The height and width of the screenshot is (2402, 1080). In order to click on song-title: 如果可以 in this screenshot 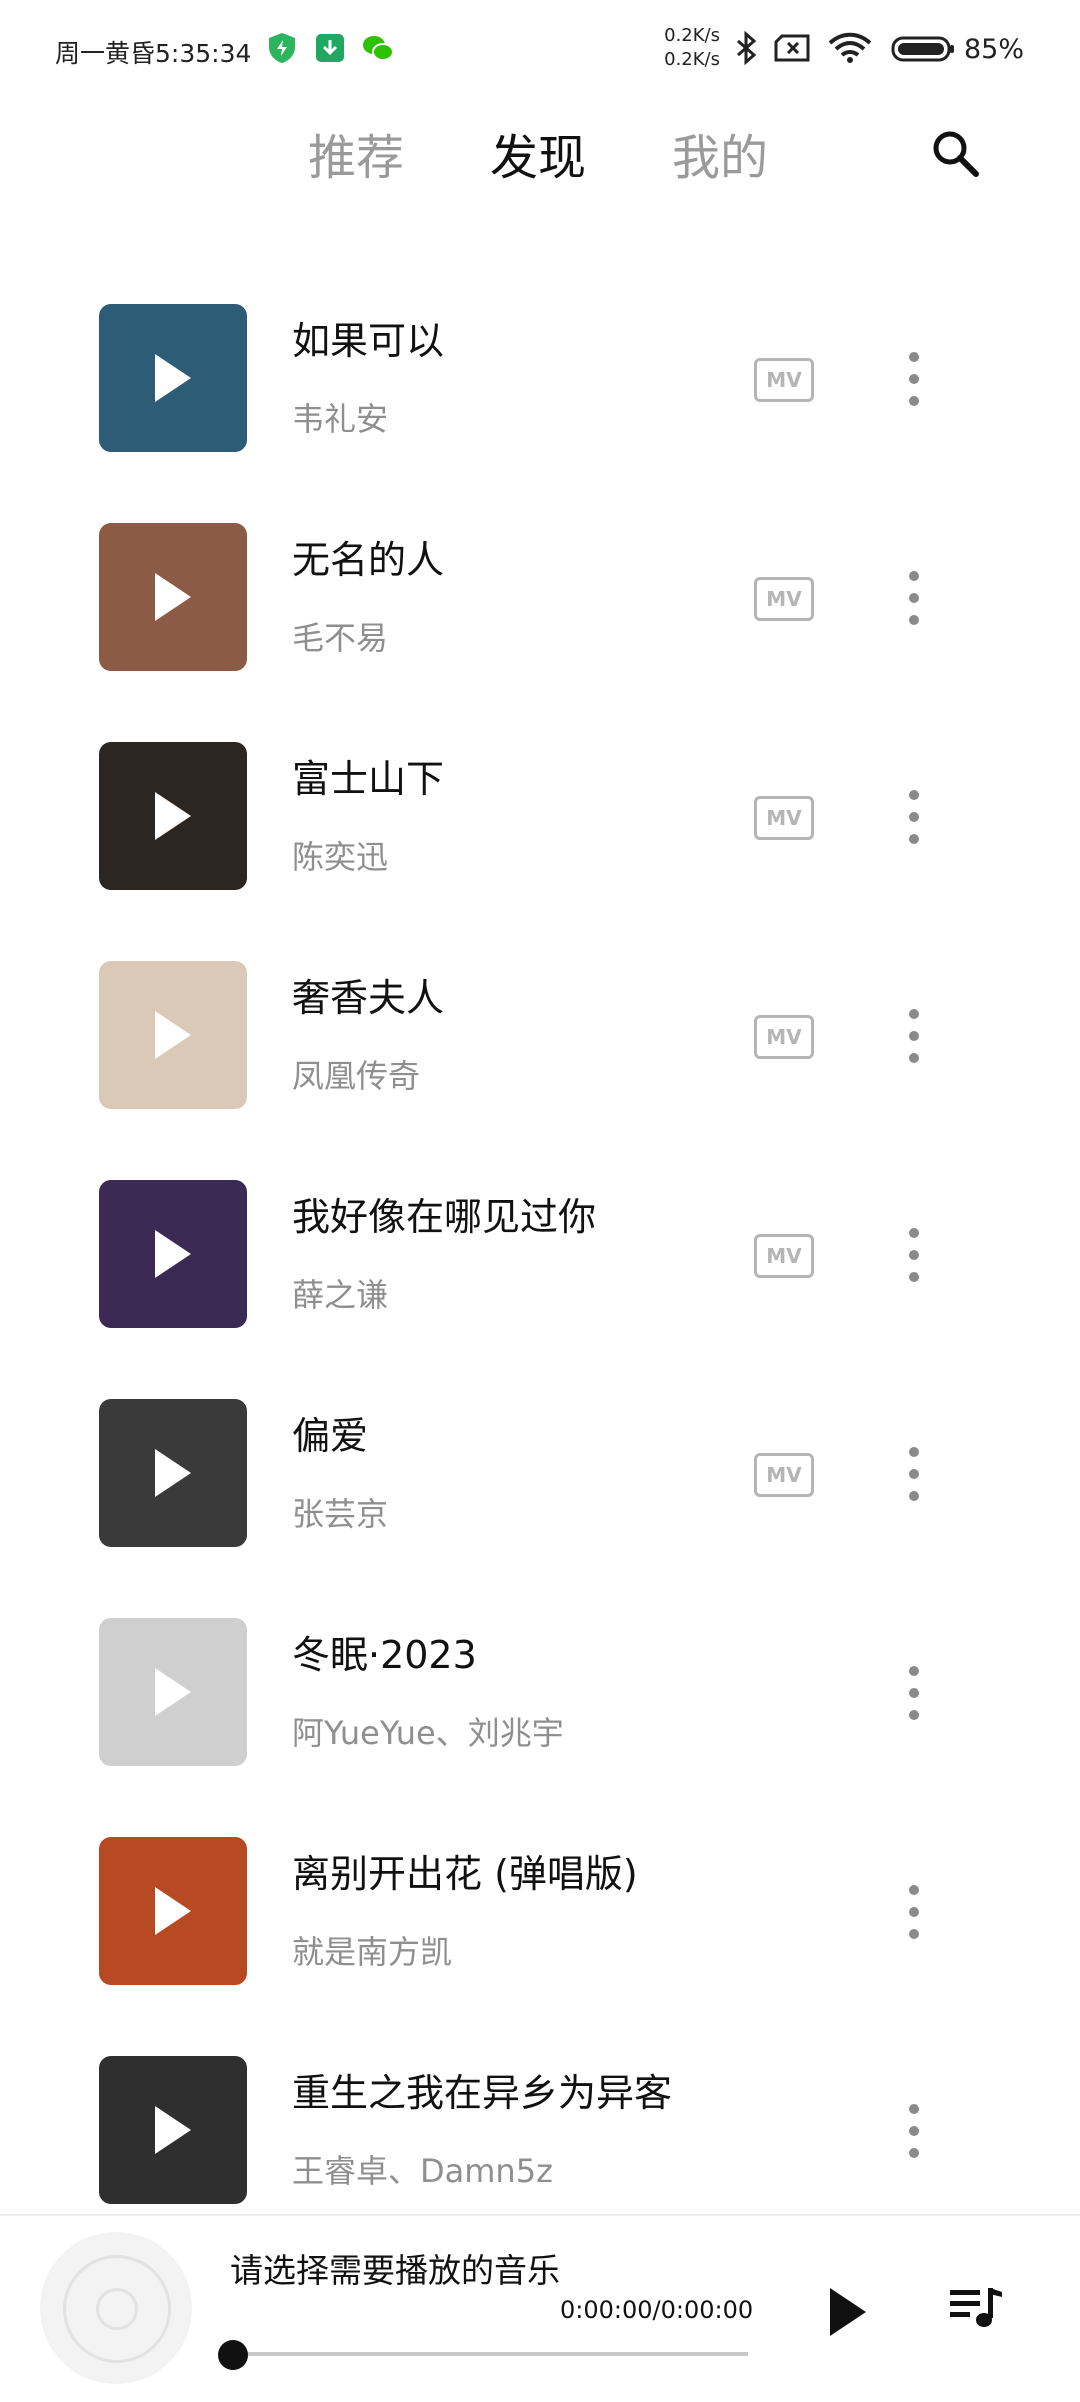, I will do `click(368, 341)`.